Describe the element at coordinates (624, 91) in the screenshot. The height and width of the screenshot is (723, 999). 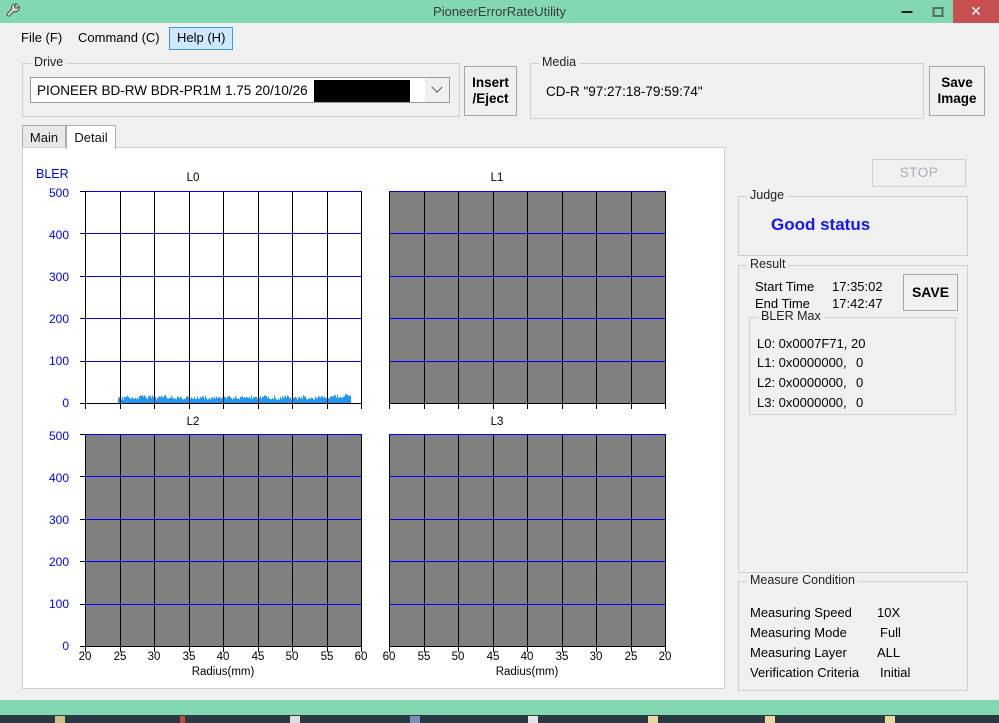
I see `media-value: CD-R "97:27:18-79:59:74"` at that location.